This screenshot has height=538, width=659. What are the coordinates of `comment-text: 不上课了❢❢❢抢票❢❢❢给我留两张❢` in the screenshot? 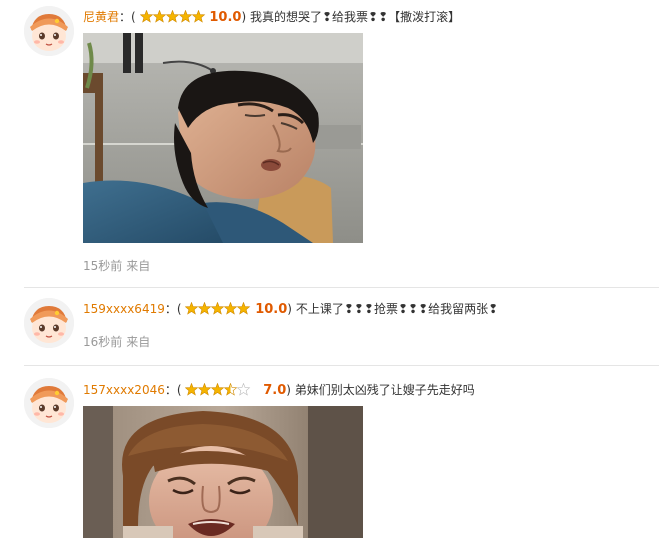 It's located at (397, 309).